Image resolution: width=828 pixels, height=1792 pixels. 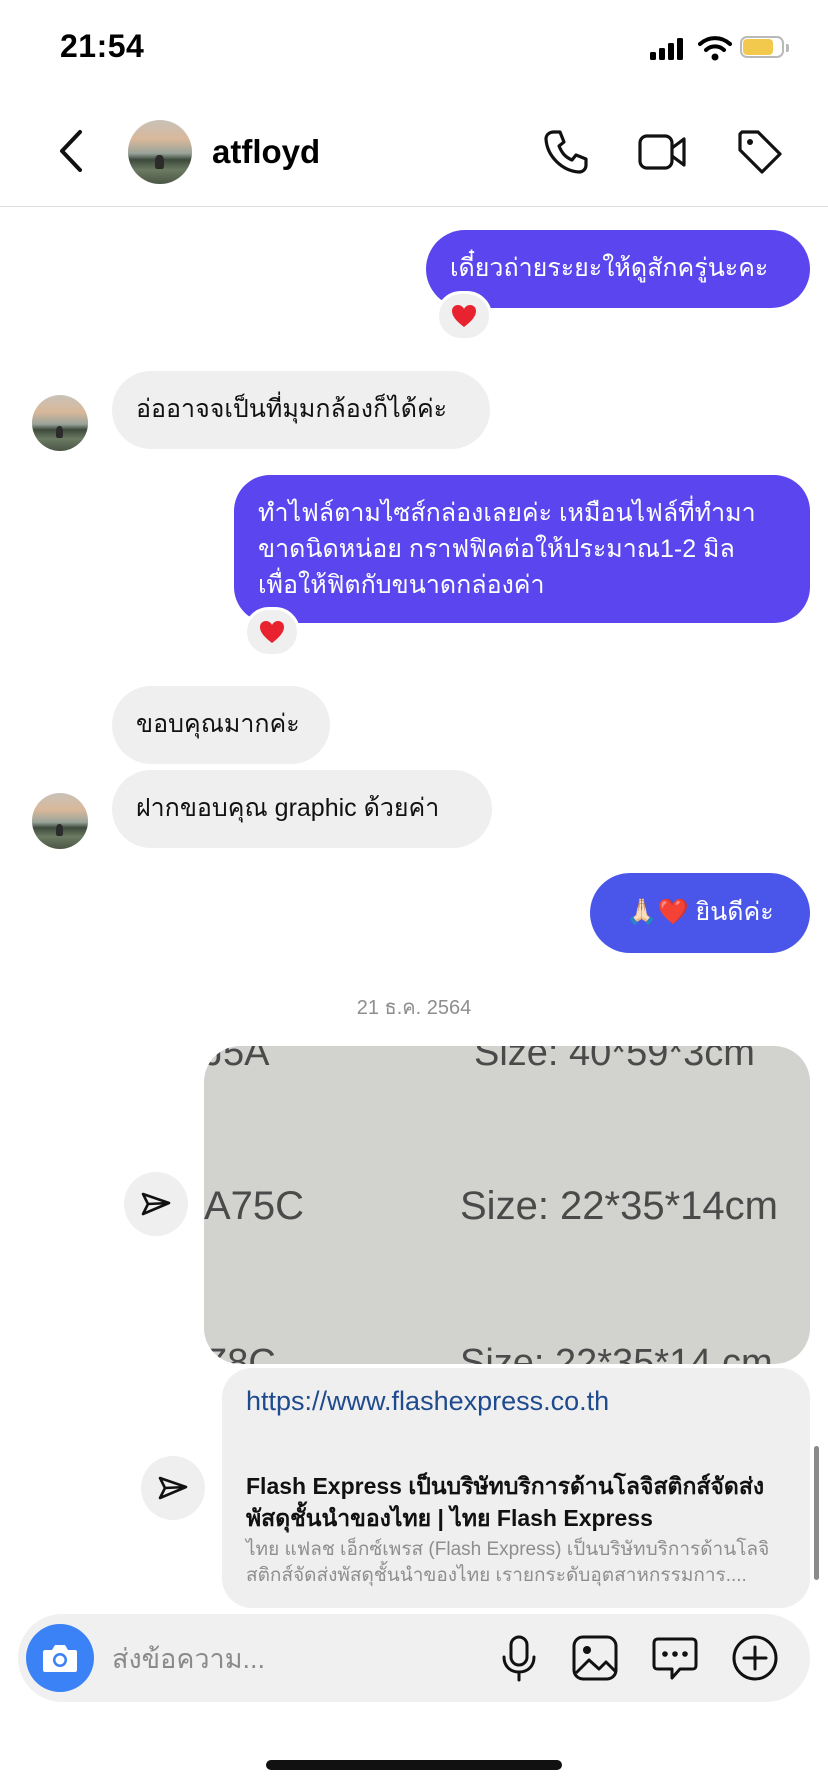 I want to click on gallery-icon, so click(x=595, y=1658).